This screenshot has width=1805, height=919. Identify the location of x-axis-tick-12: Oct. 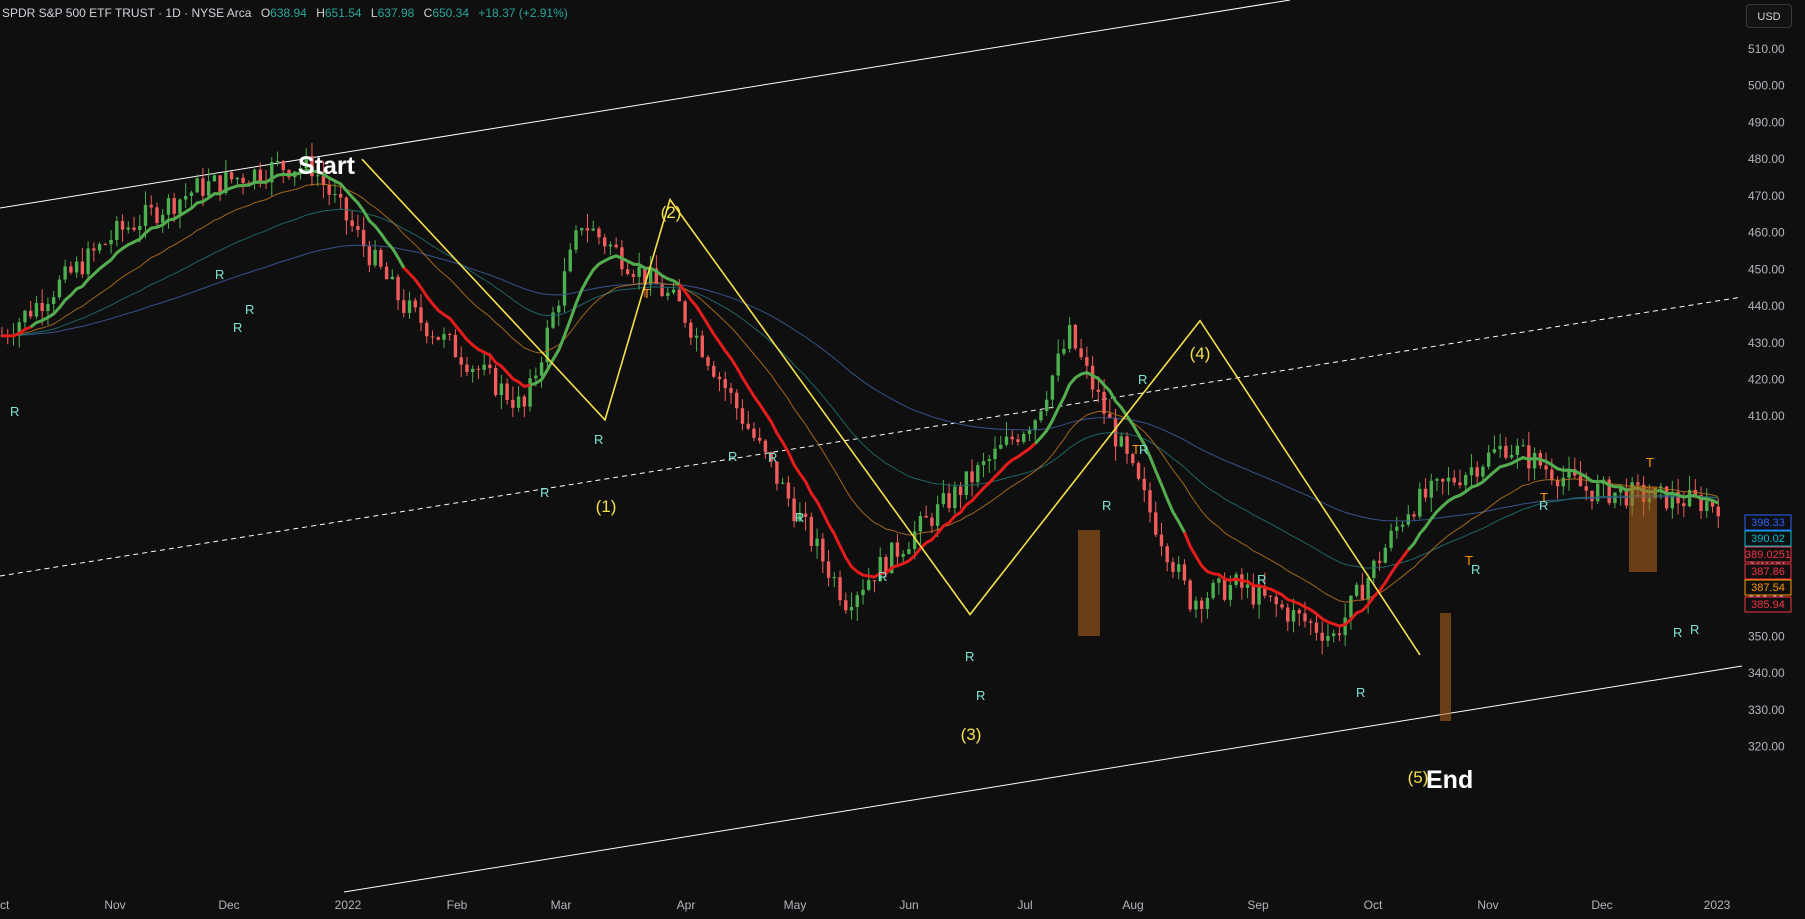
(1373, 905).